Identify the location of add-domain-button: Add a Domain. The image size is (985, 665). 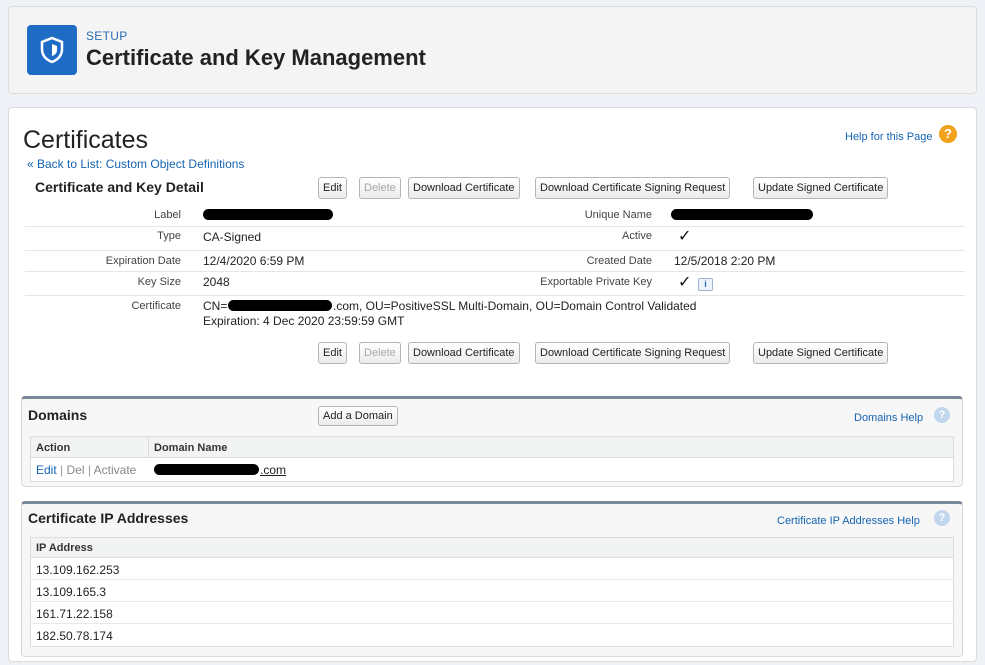
(358, 416).